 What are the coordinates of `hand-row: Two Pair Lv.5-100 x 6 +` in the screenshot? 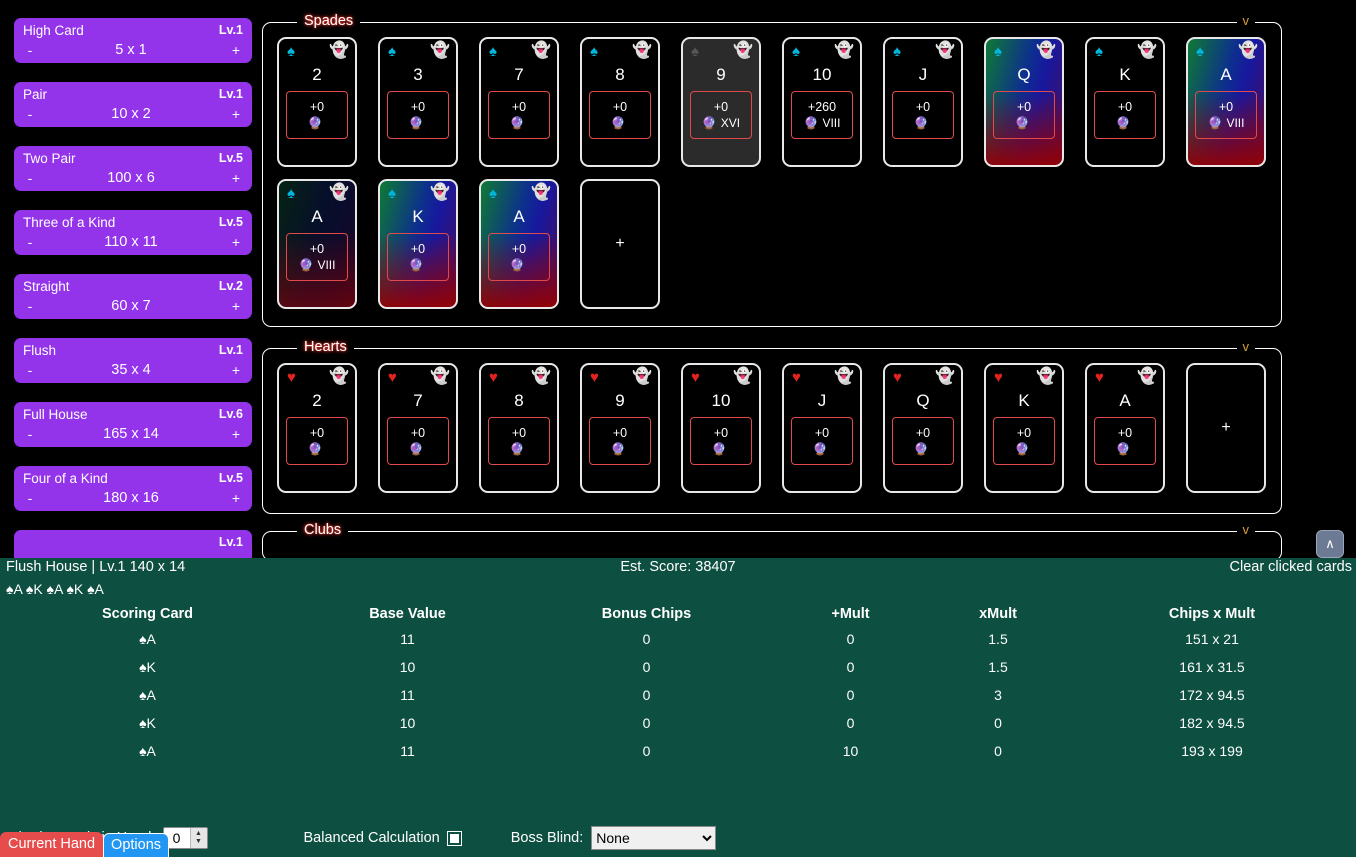 It's located at (133, 168).